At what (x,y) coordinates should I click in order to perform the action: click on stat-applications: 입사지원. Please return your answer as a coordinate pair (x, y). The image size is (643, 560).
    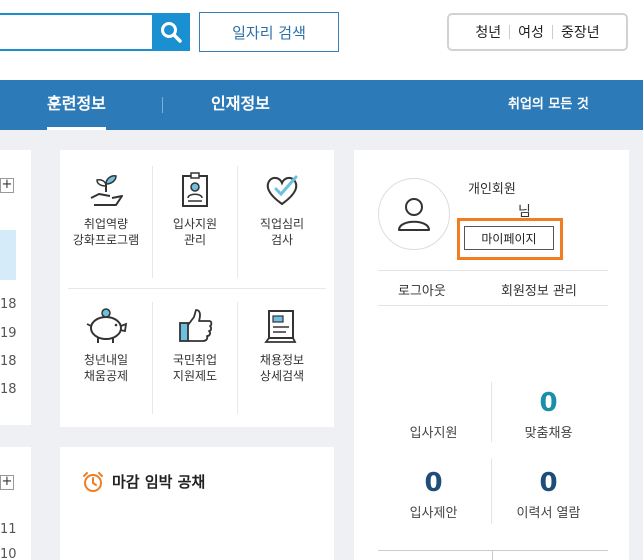
    Looking at the image, I should click on (433, 414).